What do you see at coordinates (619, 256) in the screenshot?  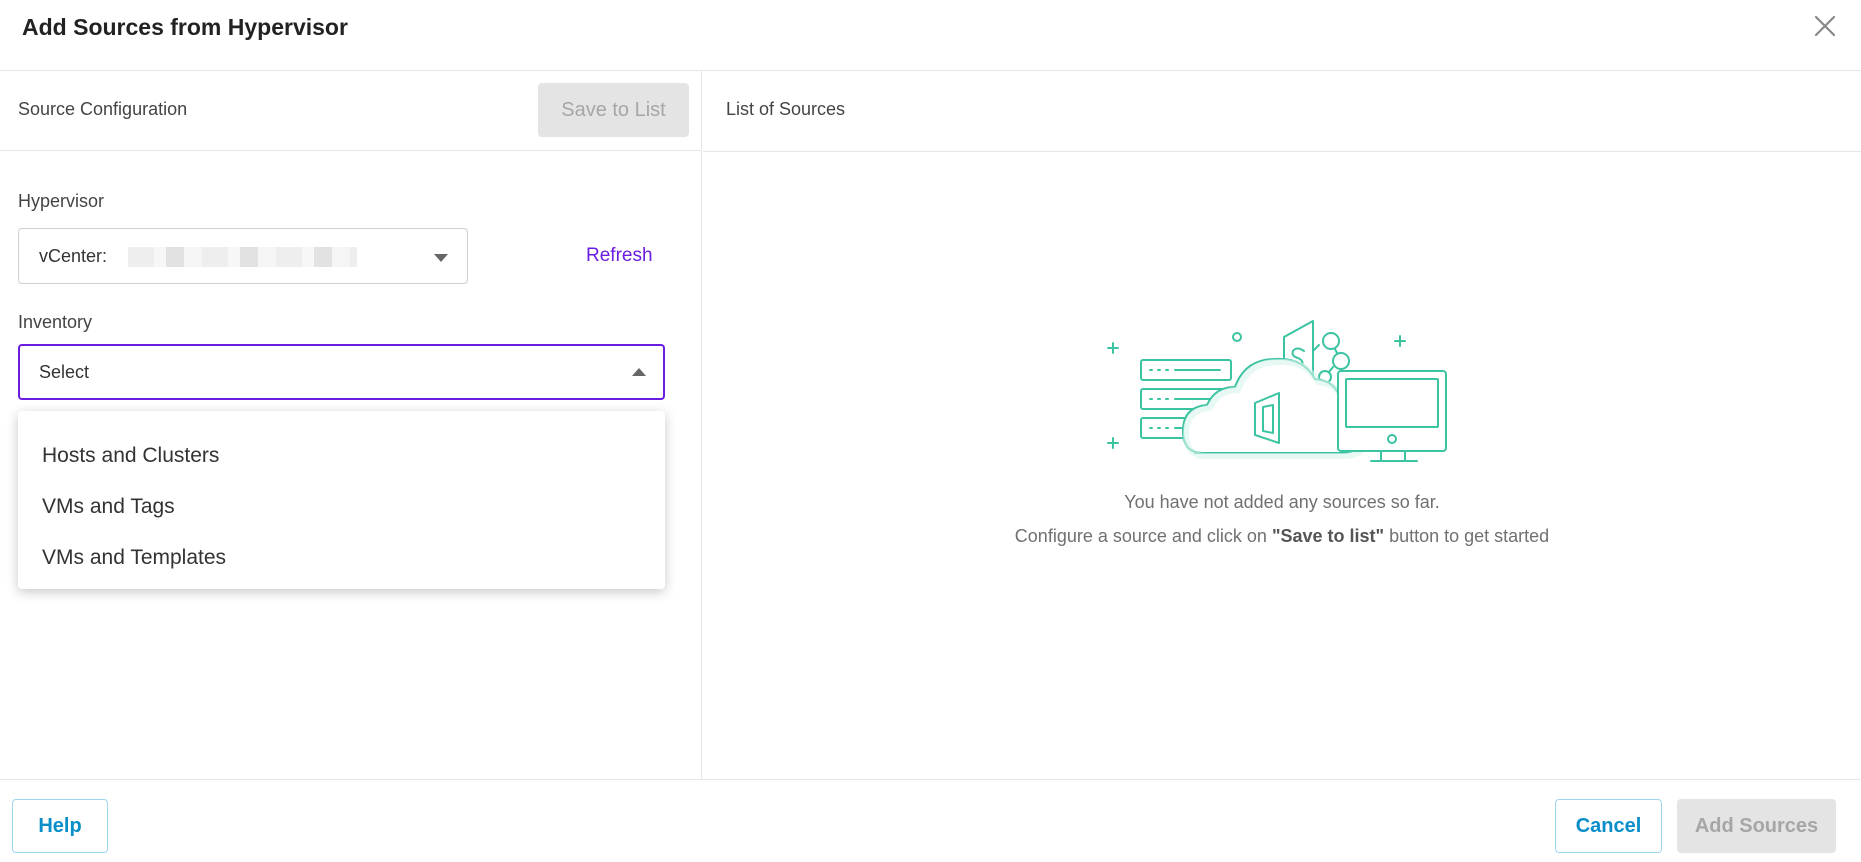 I see `refresh-link: Refresh` at bounding box center [619, 256].